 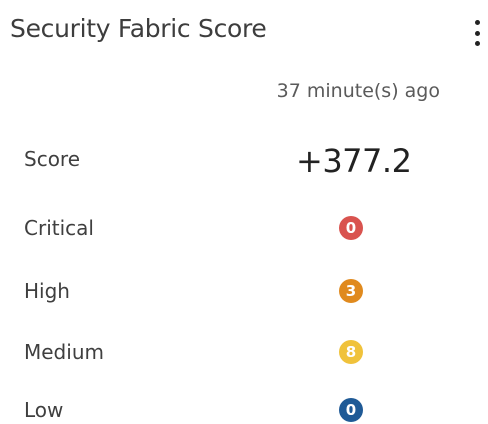 What do you see at coordinates (358, 91) in the screenshot?
I see `last-updated-timestamp: 37 minute(s) ago` at bounding box center [358, 91].